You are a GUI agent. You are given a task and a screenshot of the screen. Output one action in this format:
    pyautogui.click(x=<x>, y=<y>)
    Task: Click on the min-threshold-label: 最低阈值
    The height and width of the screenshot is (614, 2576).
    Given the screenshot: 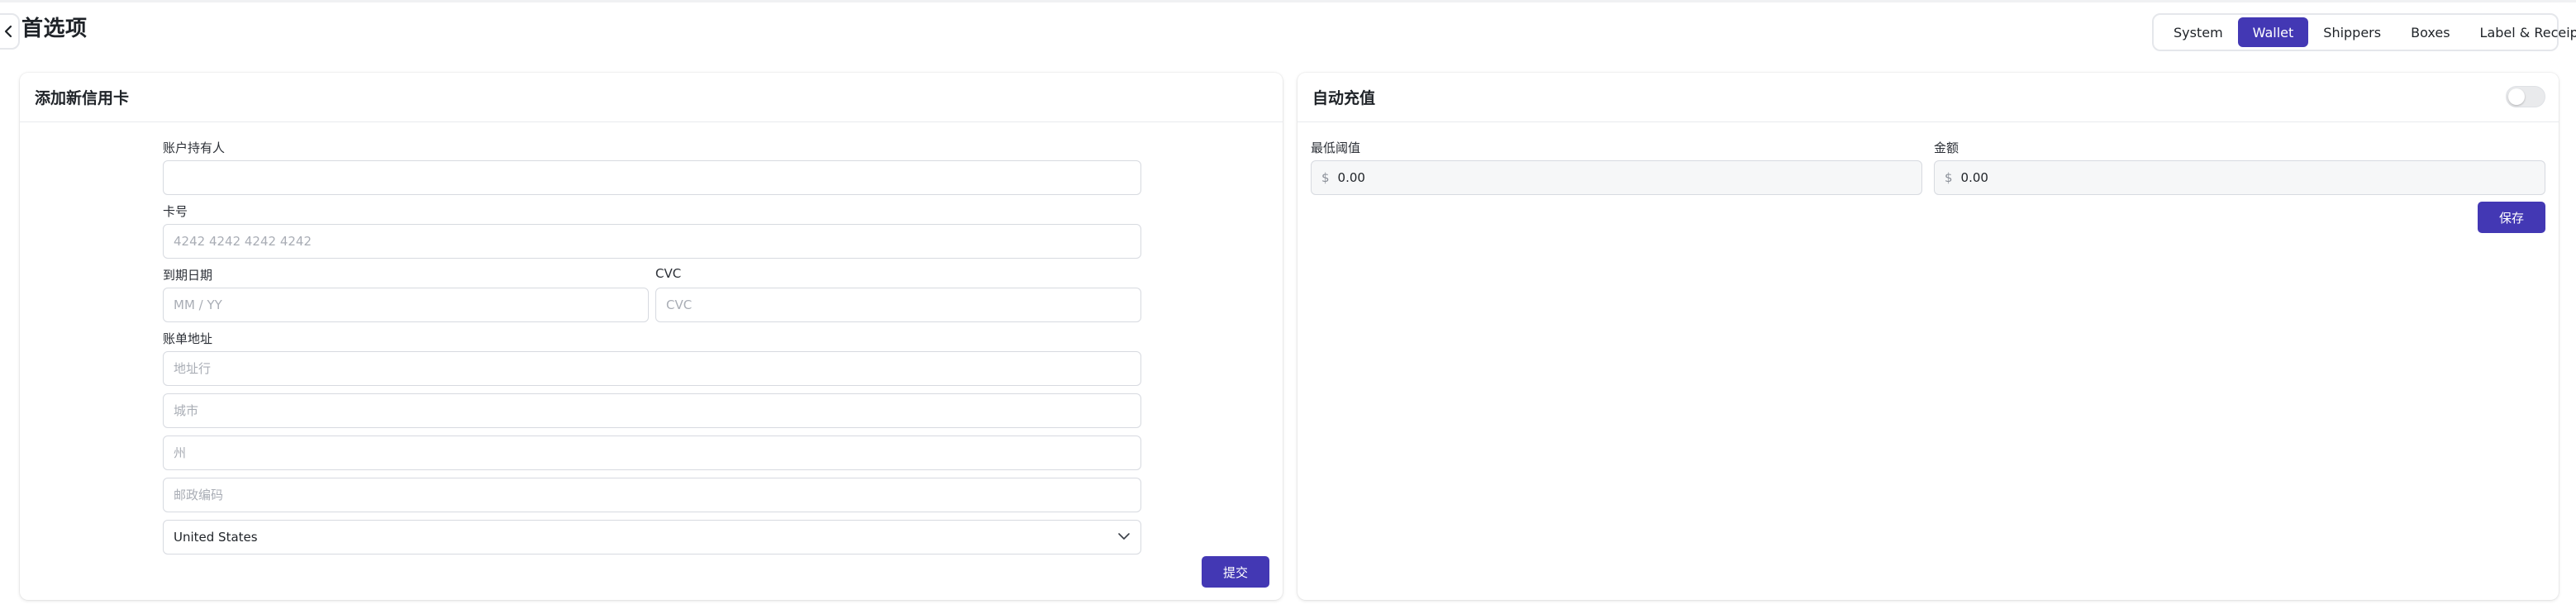 What is the action you would take?
    pyautogui.click(x=1336, y=147)
    